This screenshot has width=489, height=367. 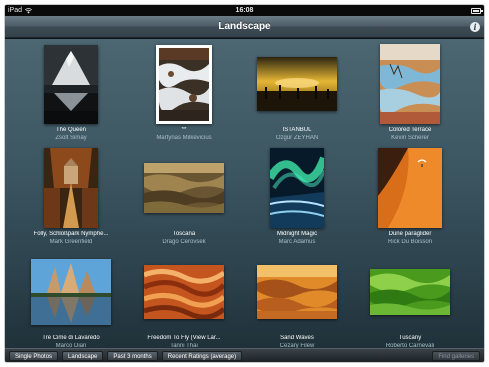 I want to click on time-range-button: Past 3 months, so click(x=132, y=355).